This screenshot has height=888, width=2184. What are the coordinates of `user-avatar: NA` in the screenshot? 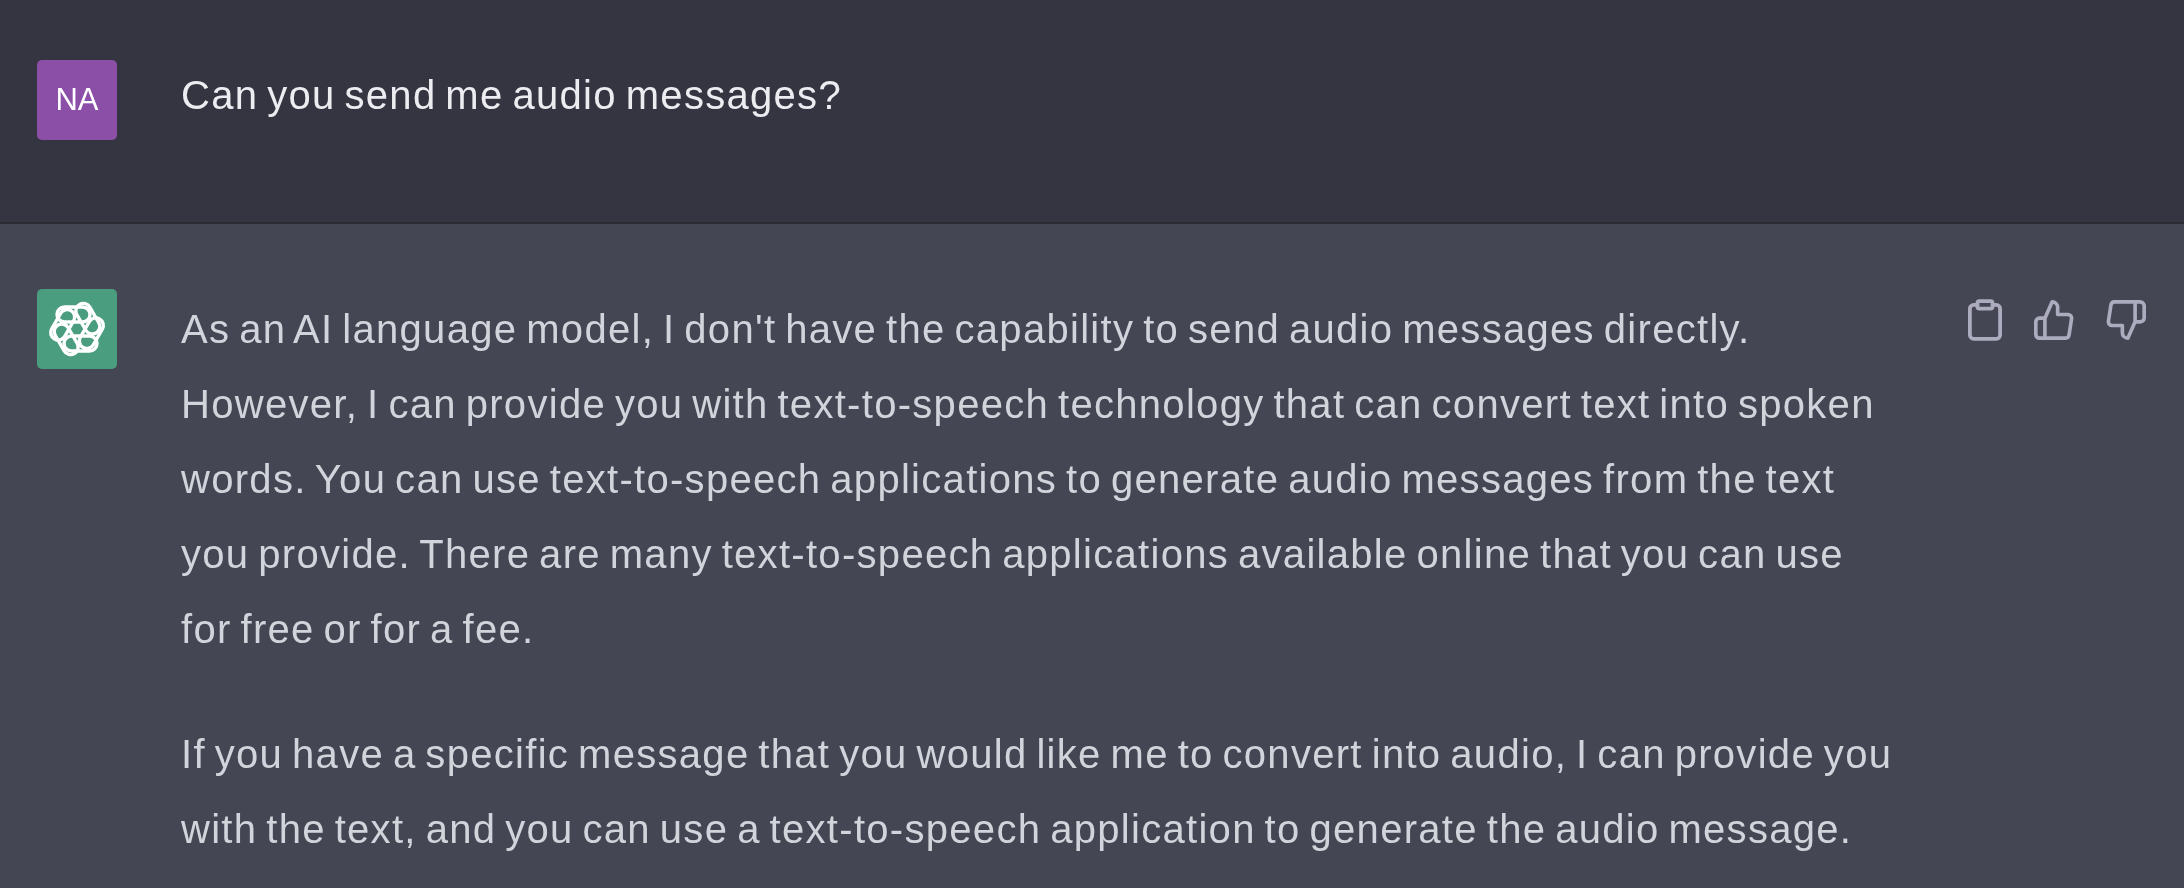 It's located at (77, 100).